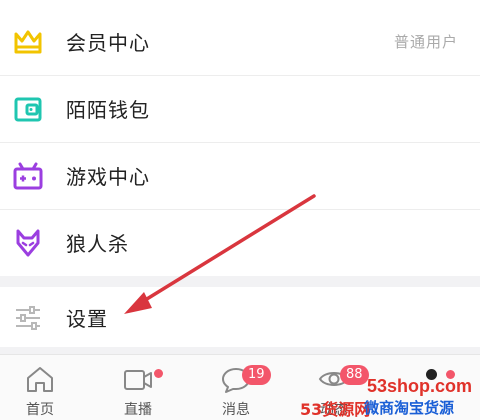 The image size is (480, 420). I want to click on sliders-icon, so click(28, 317).